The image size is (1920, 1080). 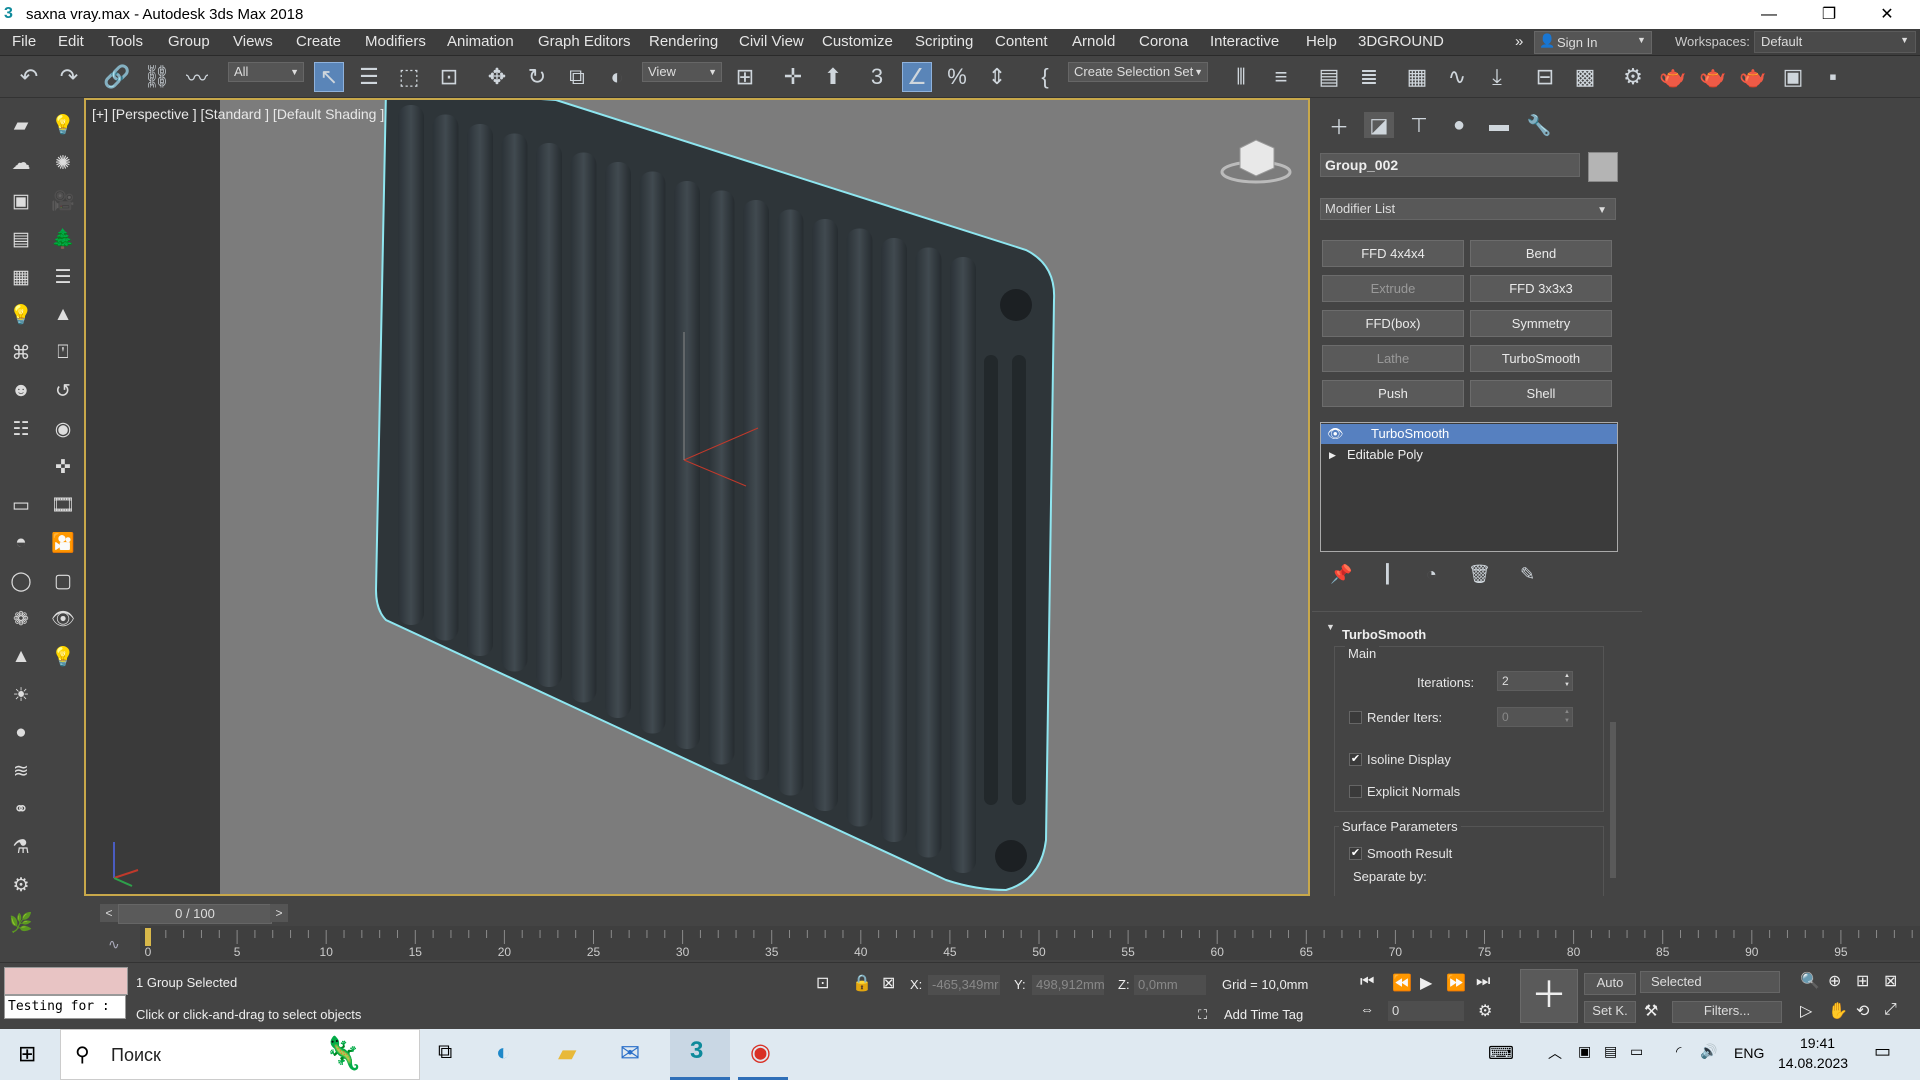 I want to click on sign-in-dropdown: 👤 Sign In ▼, so click(x=1593, y=42).